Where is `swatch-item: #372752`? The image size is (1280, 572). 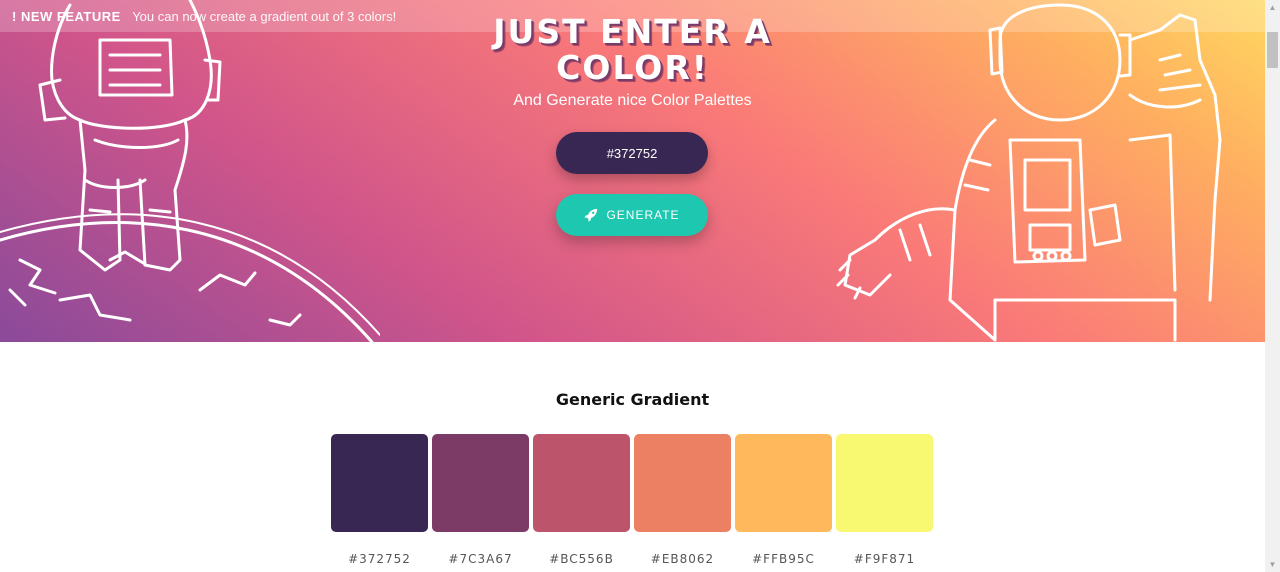
swatch-item: #372752 is located at coordinates (379, 500).